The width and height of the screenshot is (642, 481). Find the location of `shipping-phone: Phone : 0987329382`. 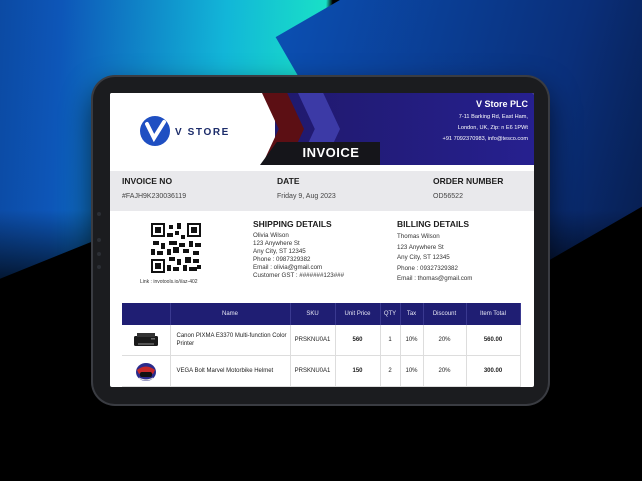

shipping-phone: Phone : 0987329382 is located at coordinates (282, 259).